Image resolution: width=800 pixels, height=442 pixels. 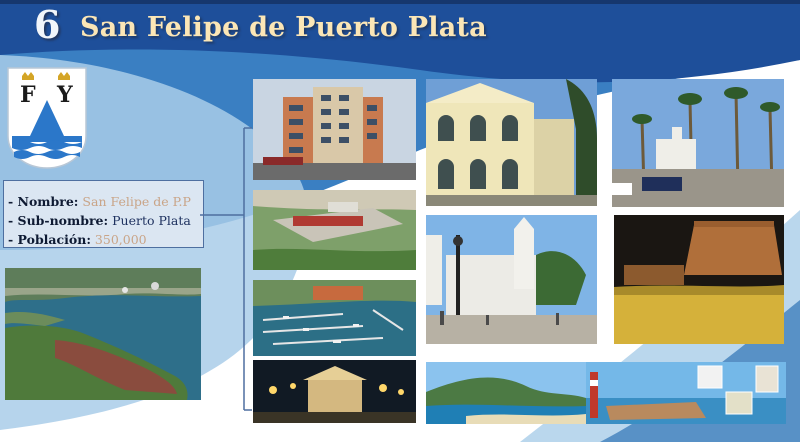 I want to click on info-row-name: - Nombre: San Felipe de P.P, so click(x=99, y=201).